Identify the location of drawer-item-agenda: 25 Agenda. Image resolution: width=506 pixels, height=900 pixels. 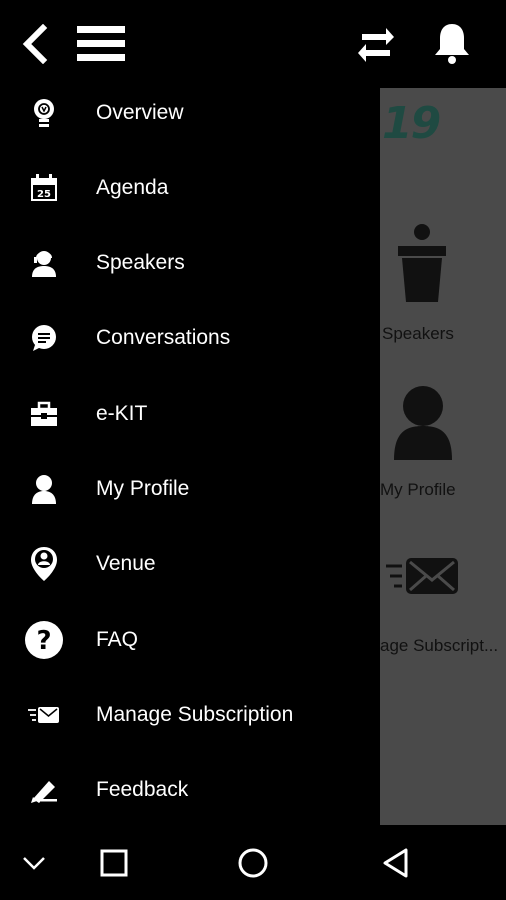
(190, 187).